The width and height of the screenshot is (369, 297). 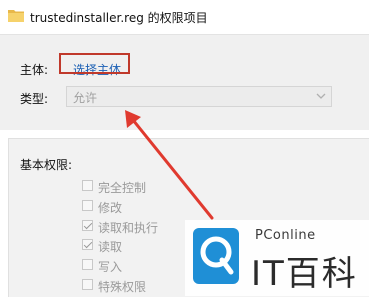 What do you see at coordinates (110, 267) in the screenshot?
I see `perm-label: 写入` at bounding box center [110, 267].